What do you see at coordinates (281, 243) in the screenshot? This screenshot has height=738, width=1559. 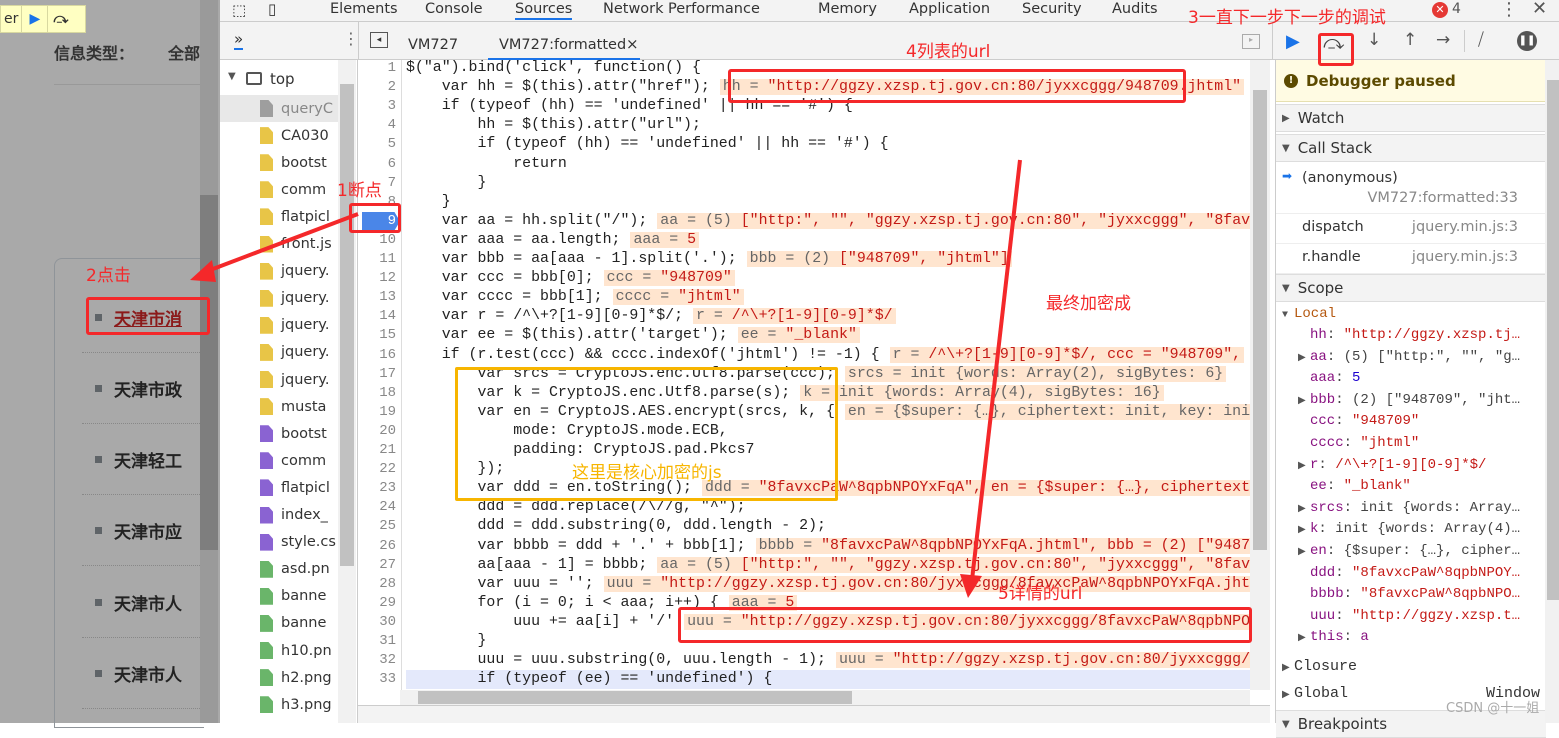 I see `arrow-to-list-item` at bounding box center [281, 243].